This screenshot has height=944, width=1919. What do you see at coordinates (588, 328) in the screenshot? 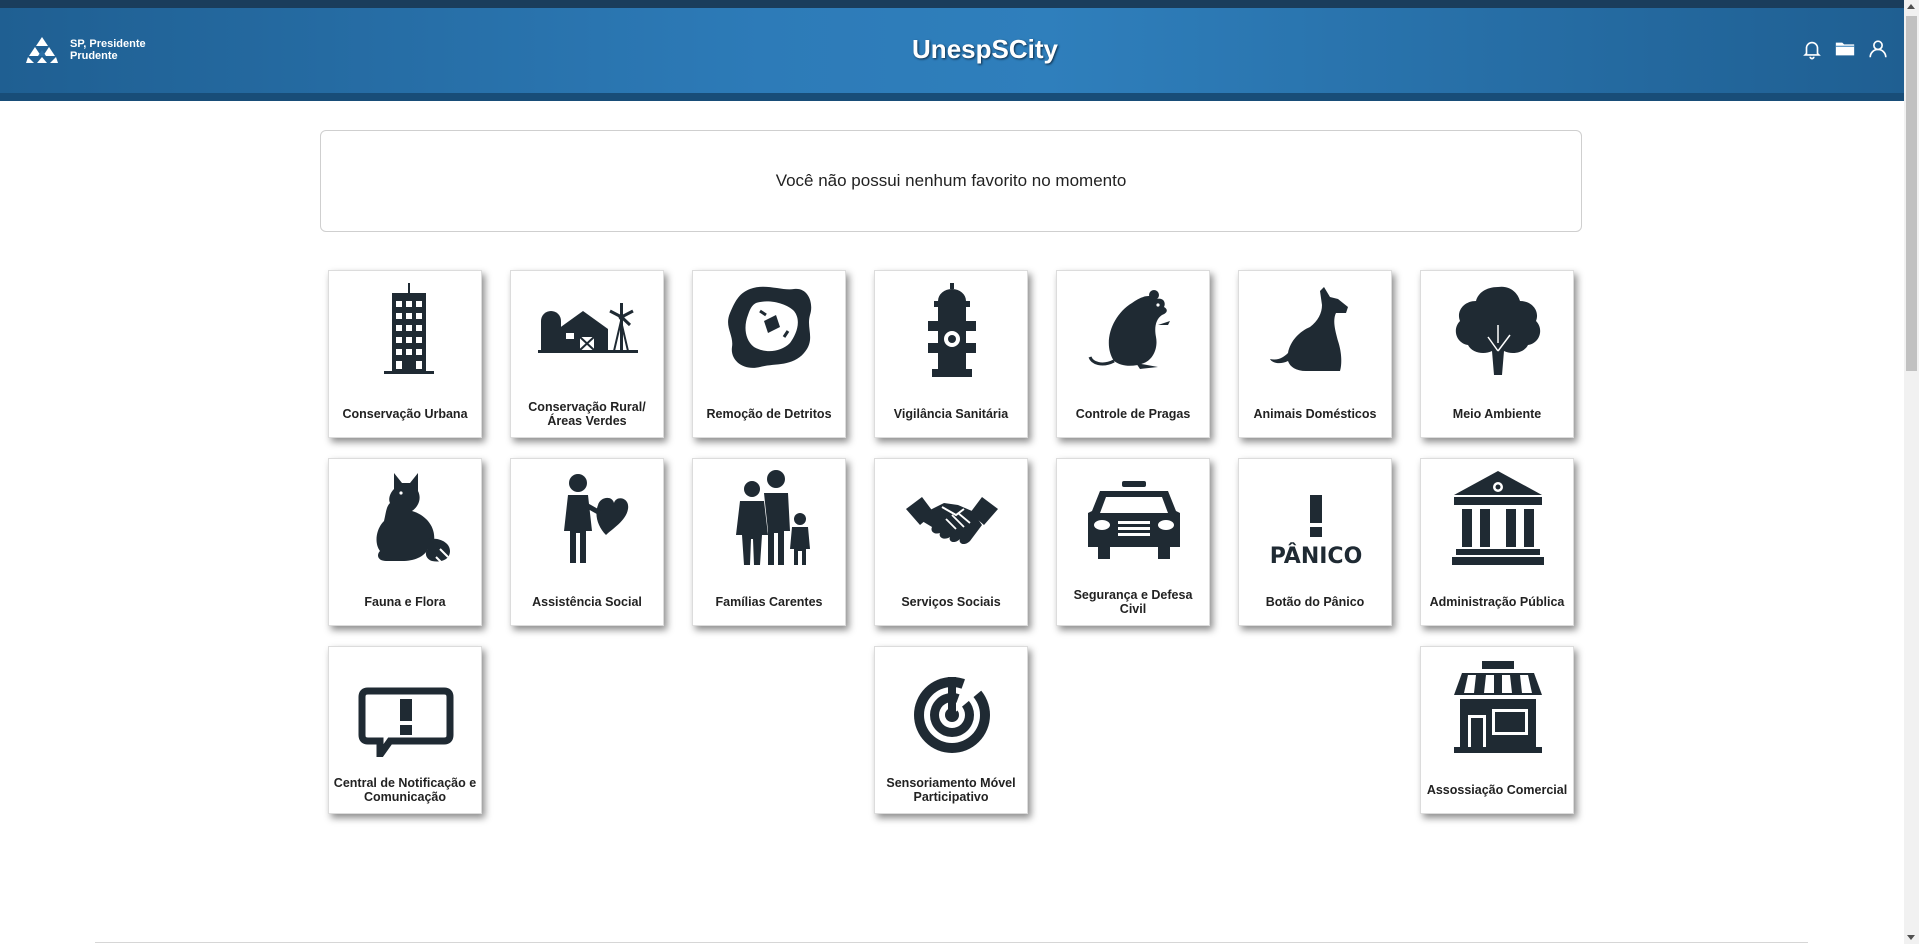
I see `farm-icon` at bounding box center [588, 328].